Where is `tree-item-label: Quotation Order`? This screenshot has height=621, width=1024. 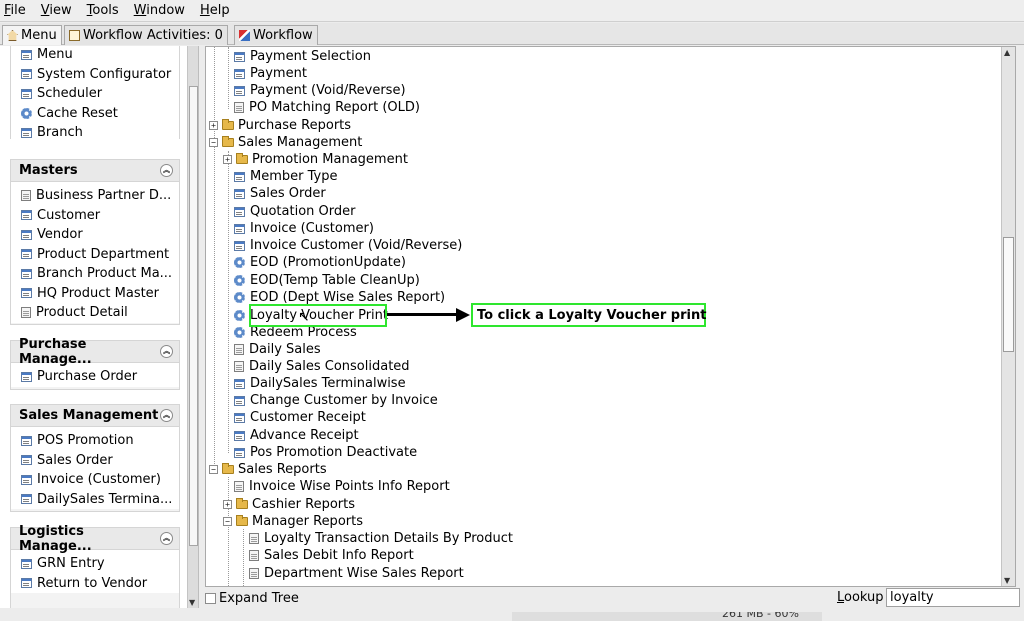
tree-item-label: Quotation Order is located at coordinates (303, 211).